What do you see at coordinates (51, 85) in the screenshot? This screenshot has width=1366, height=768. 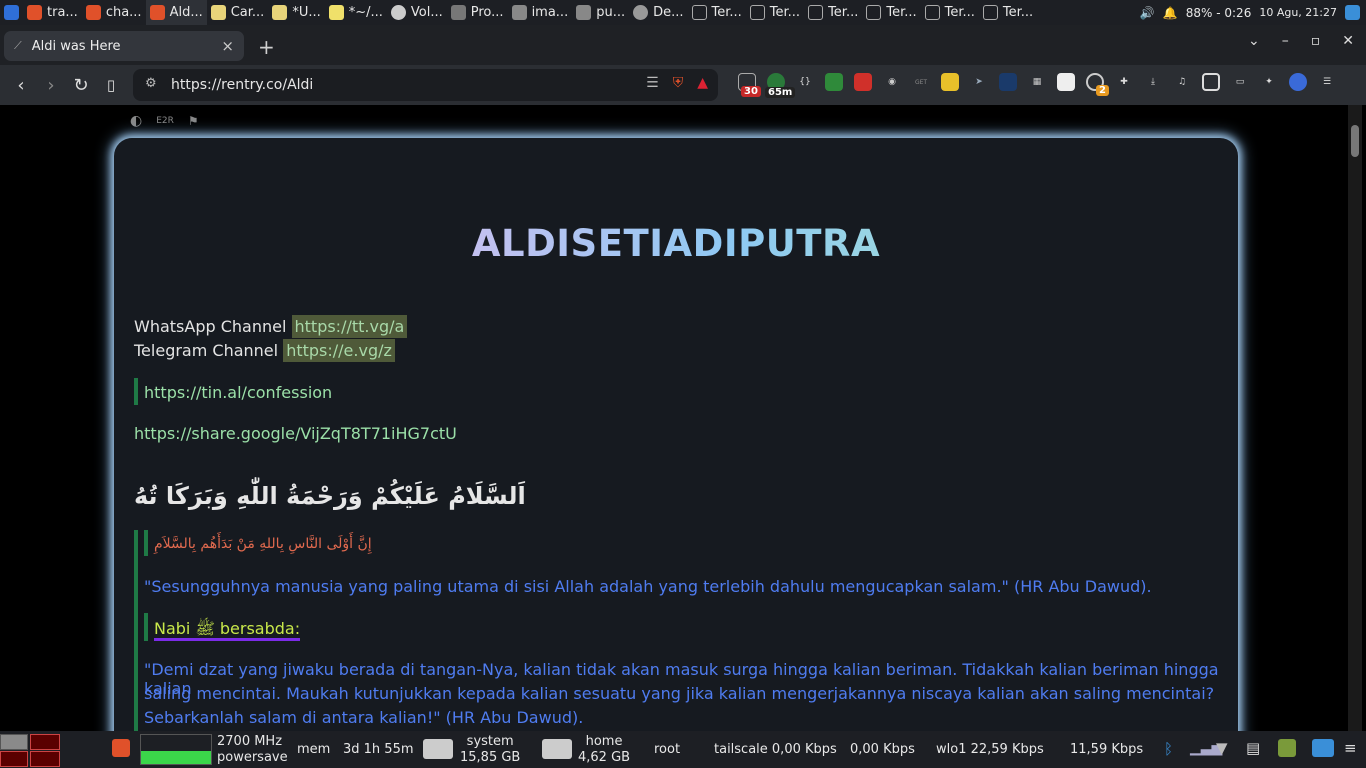 I see `forward-icon: ›` at bounding box center [51, 85].